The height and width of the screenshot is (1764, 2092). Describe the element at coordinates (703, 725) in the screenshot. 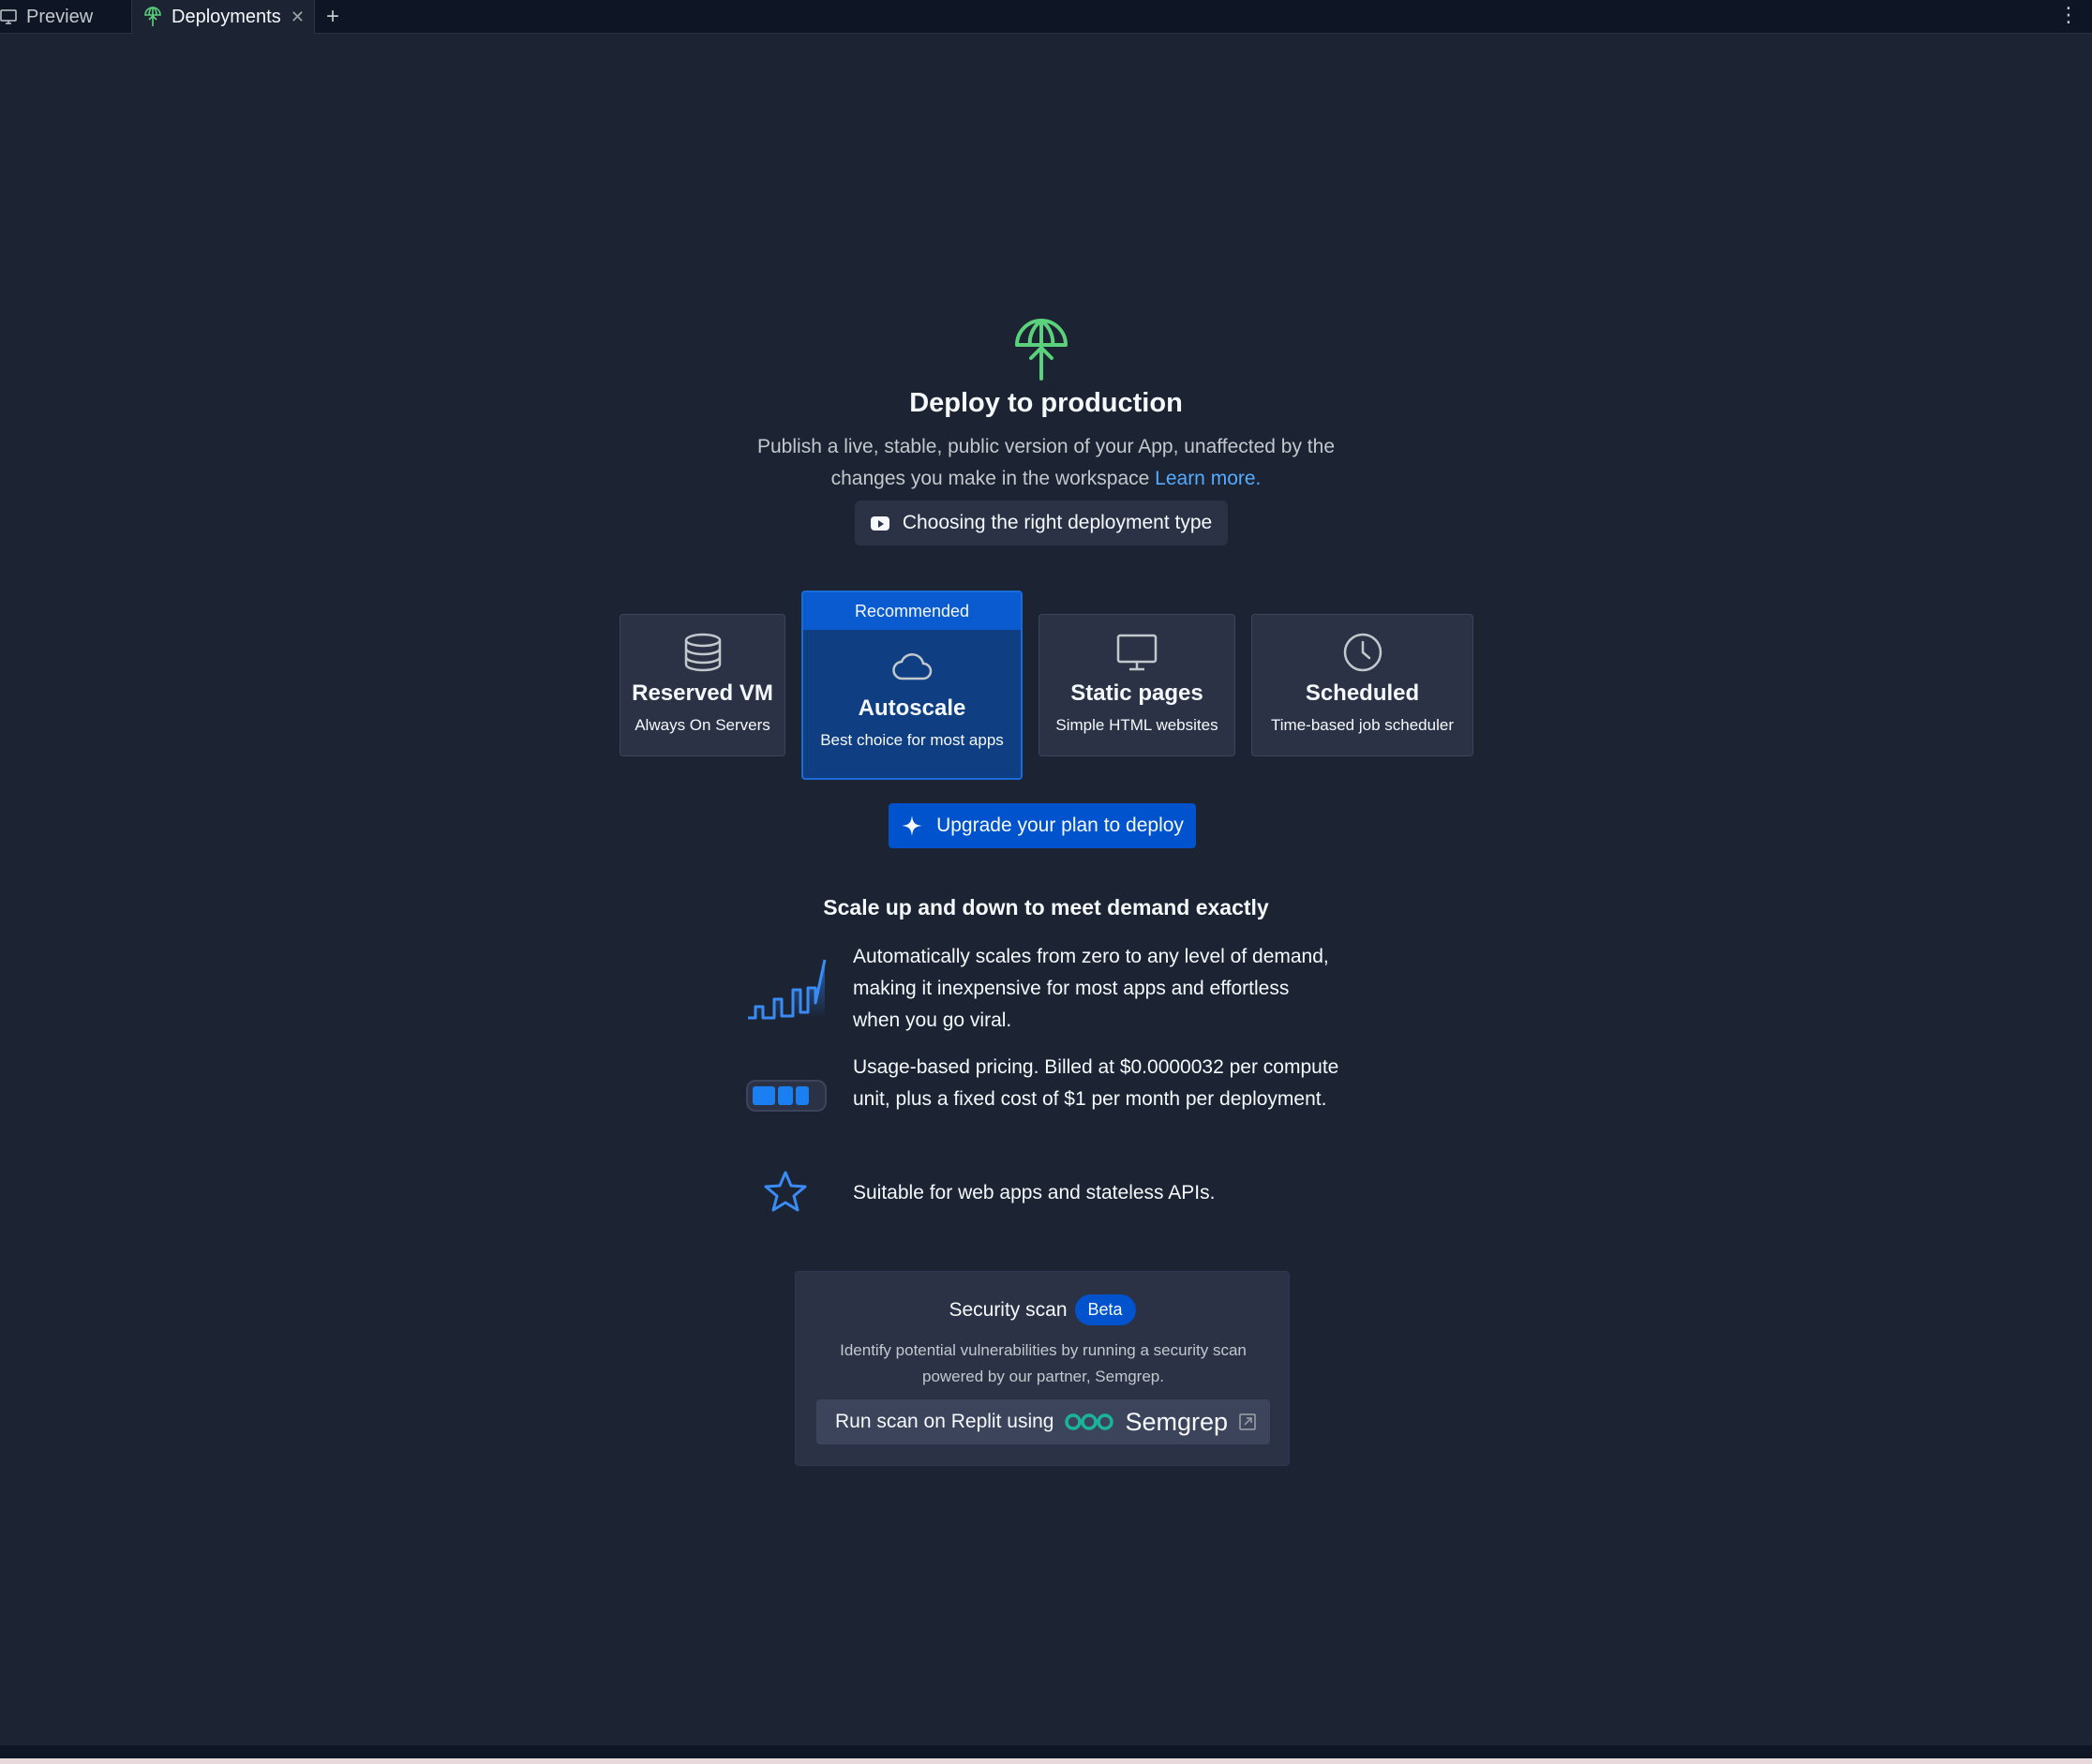

I see `card-description: Always On Servers` at that location.